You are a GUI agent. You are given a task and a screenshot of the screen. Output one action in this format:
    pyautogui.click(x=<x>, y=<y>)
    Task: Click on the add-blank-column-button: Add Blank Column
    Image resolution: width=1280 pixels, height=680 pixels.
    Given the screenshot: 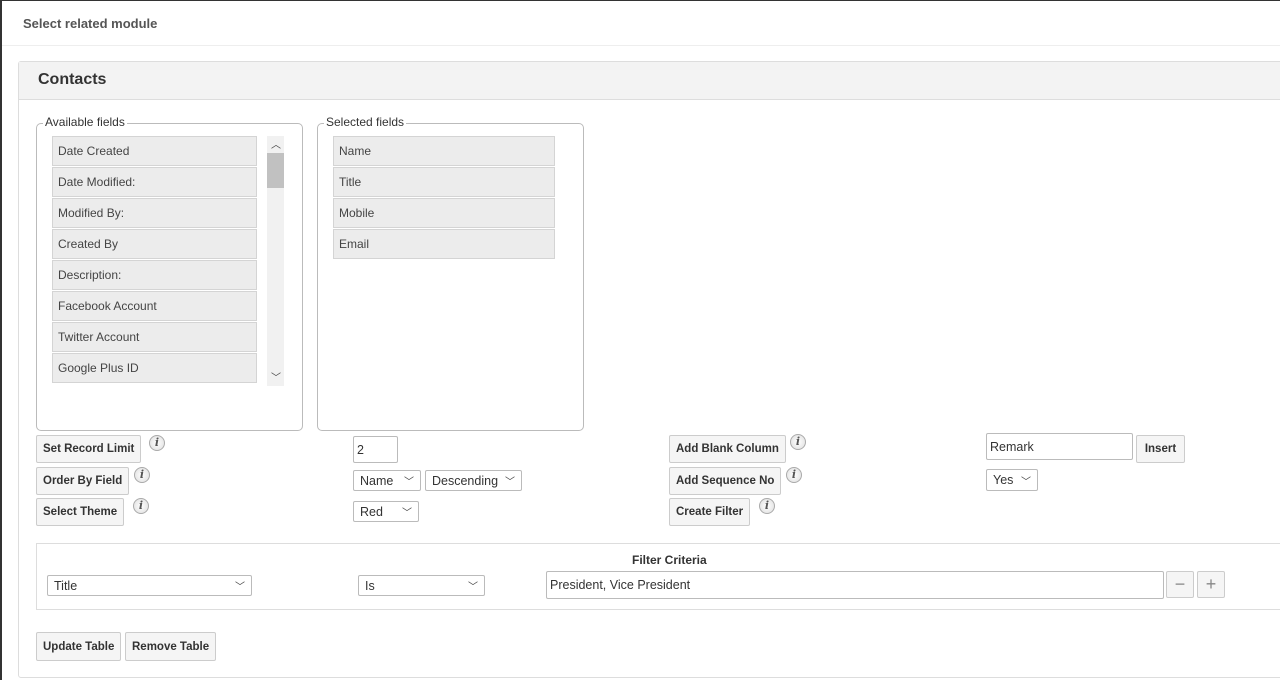 What is the action you would take?
    pyautogui.click(x=727, y=449)
    